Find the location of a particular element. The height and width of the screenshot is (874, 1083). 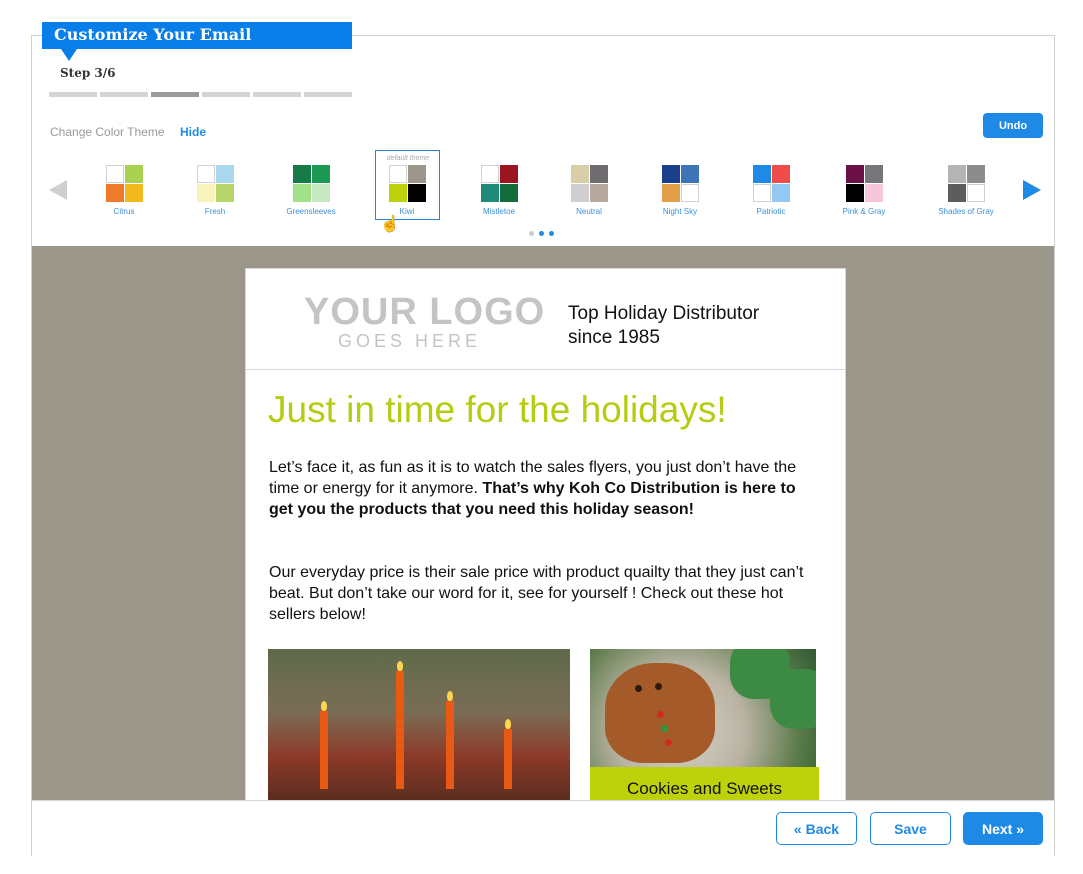

save-button: Save is located at coordinates (910, 828).